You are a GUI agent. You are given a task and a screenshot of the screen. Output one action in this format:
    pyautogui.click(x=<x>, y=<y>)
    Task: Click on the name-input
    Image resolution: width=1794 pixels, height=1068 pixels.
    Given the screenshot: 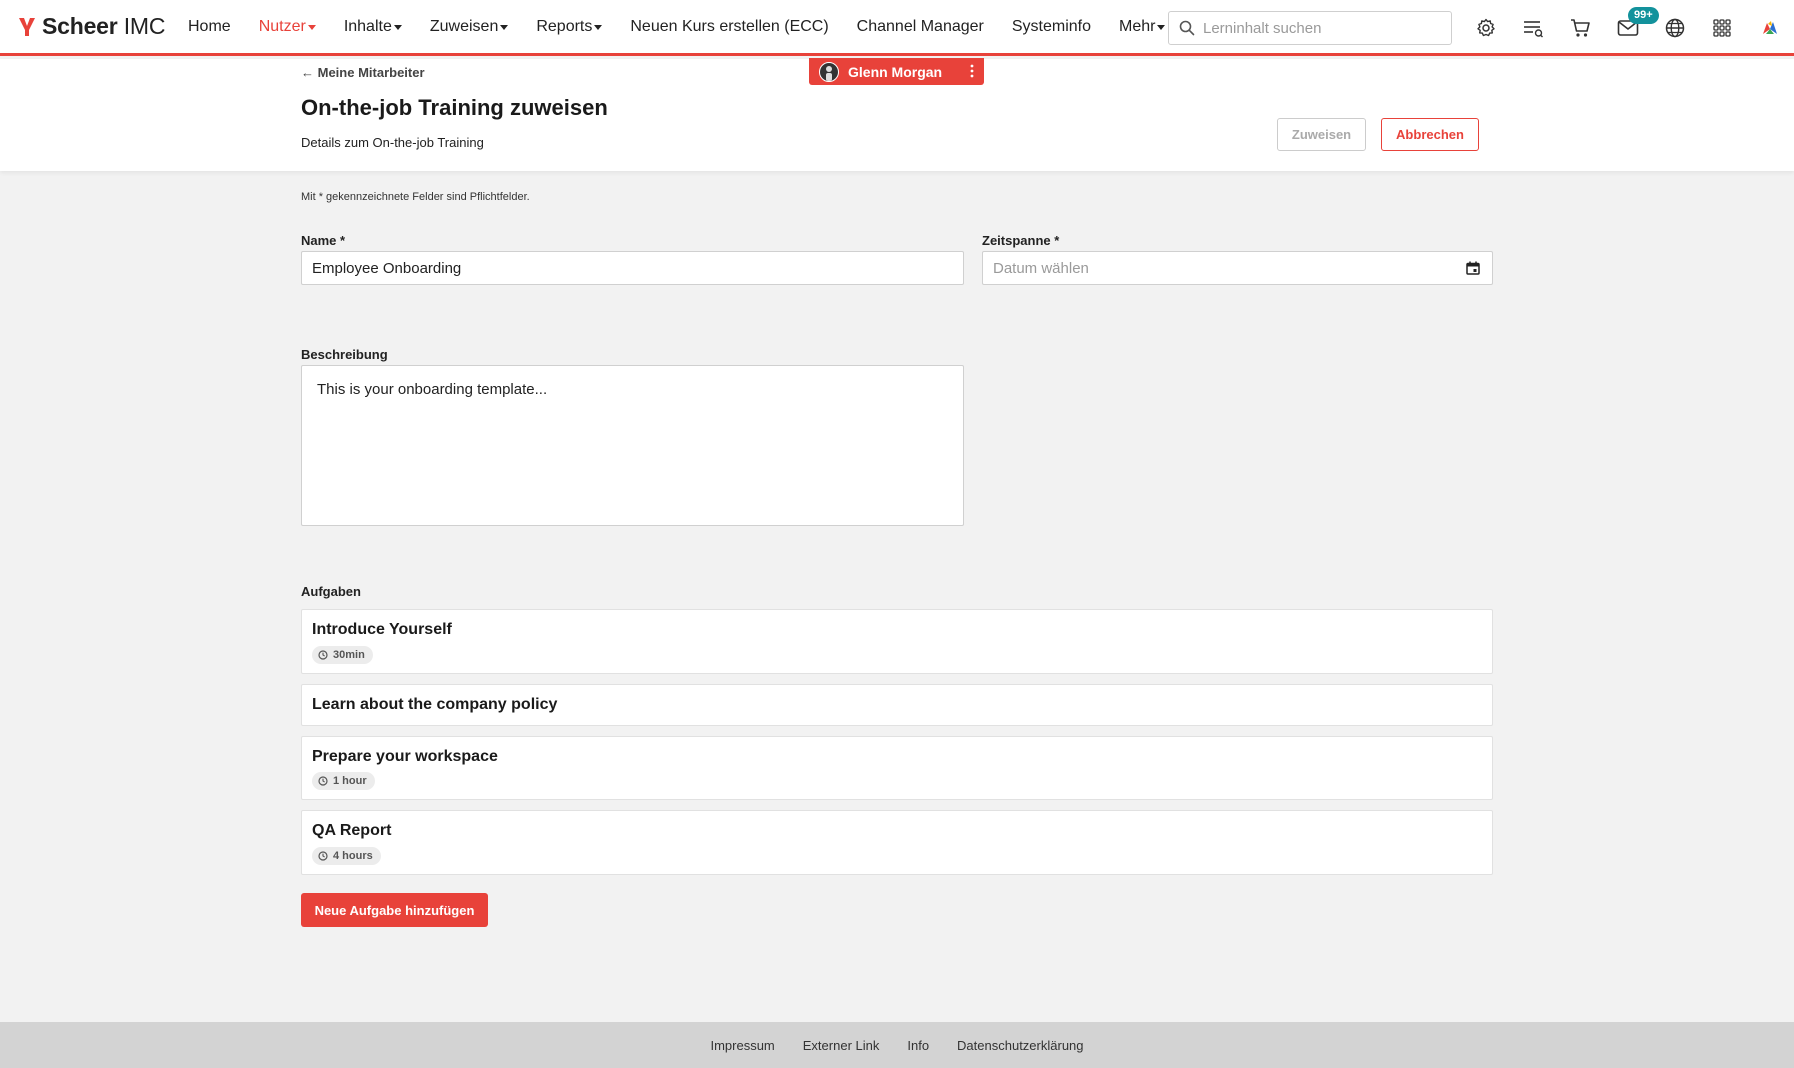 What is the action you would take?
    pyautogui.click(x=632, y=268)
    